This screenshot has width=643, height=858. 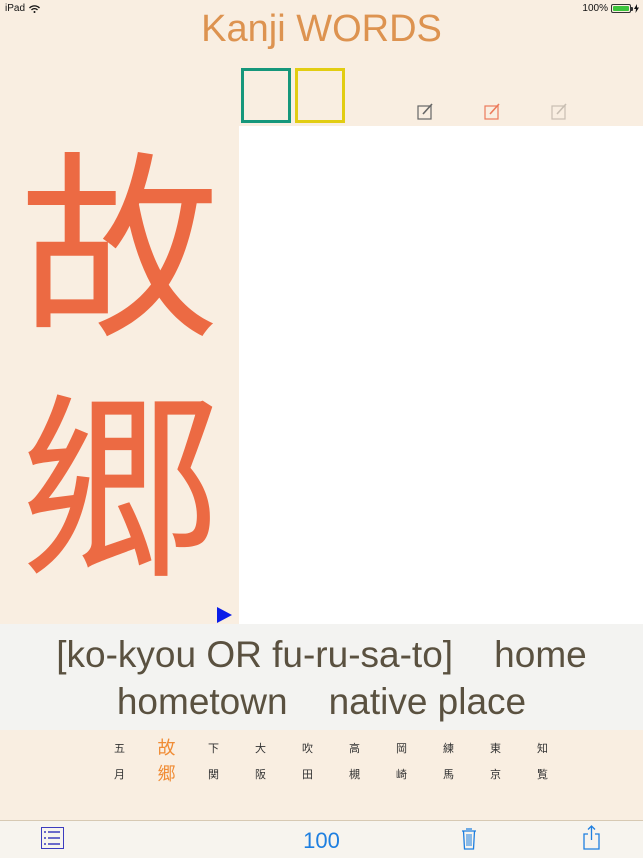 I want to click on word-char-bottom: 覧, so click(x=542, y=774).